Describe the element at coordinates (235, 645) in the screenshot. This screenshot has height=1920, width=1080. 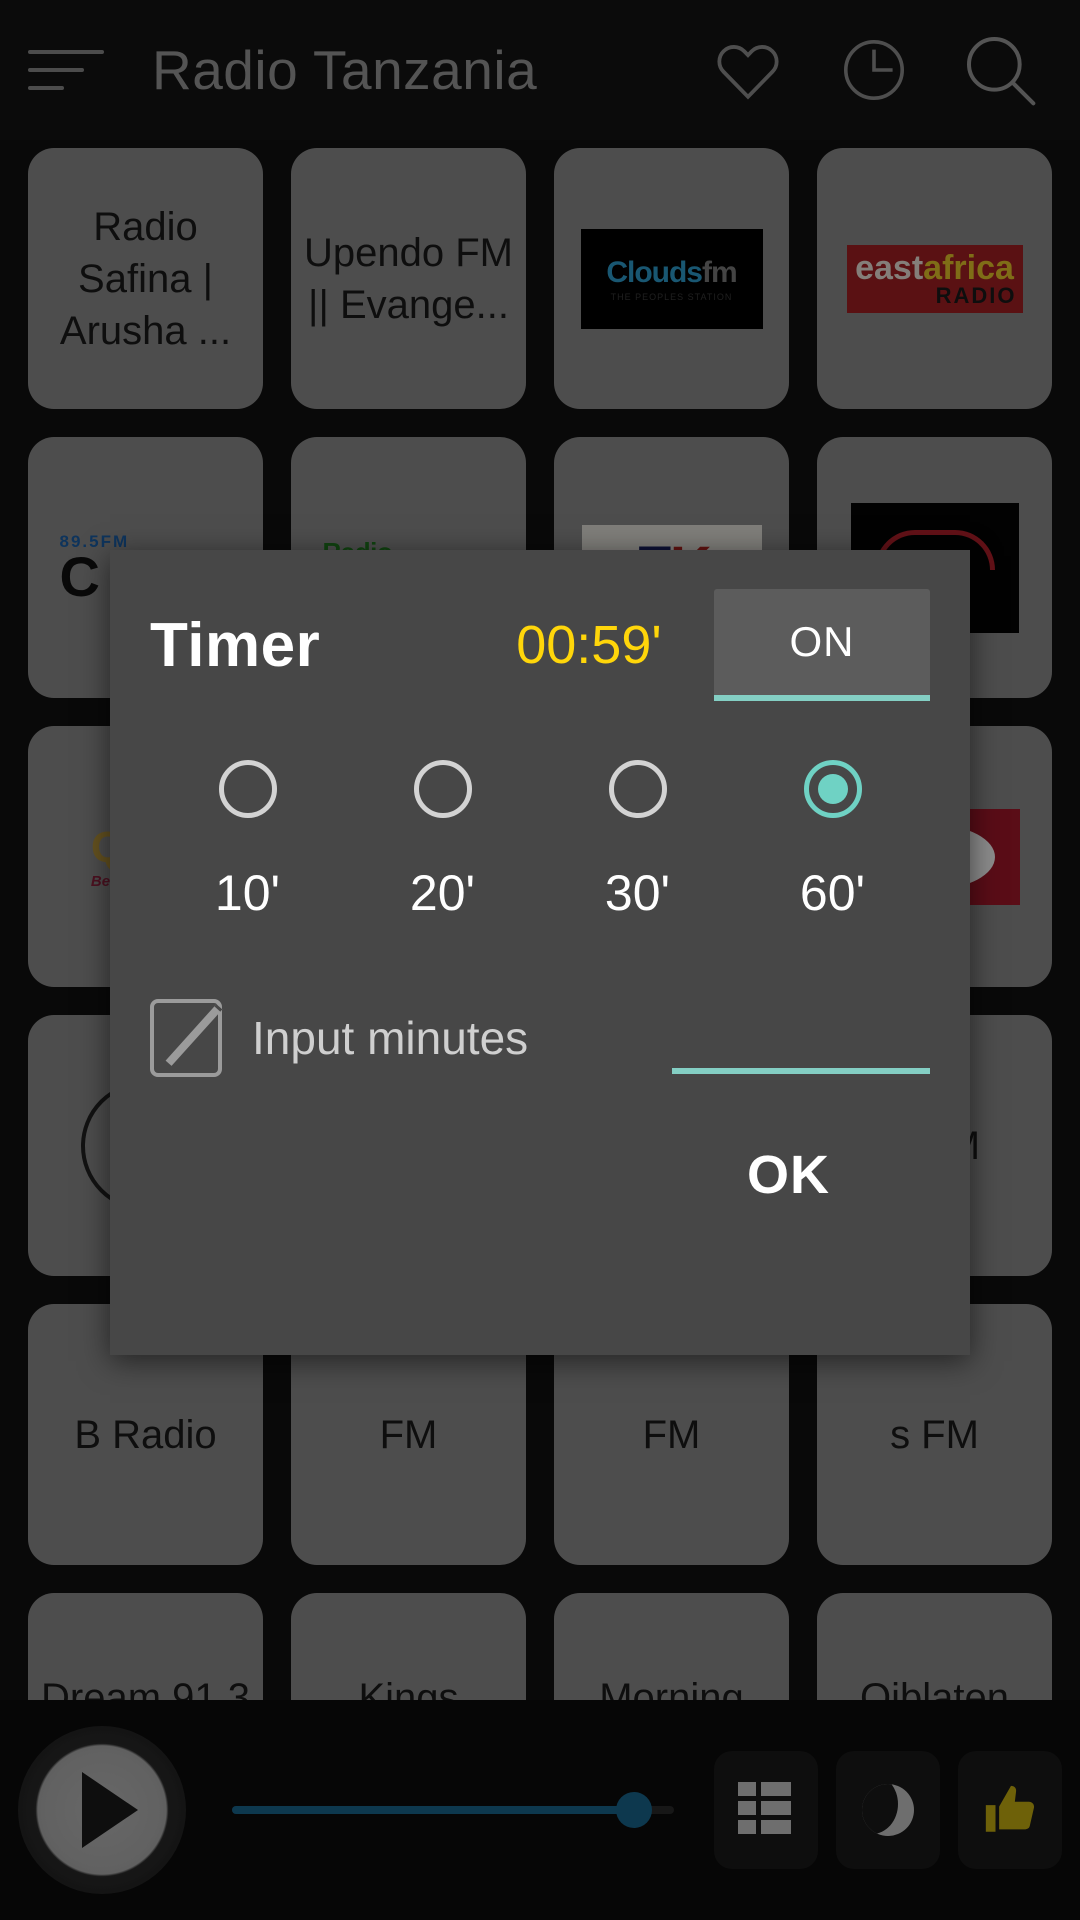
I see `timer-dialog-title: Timer` at that location.